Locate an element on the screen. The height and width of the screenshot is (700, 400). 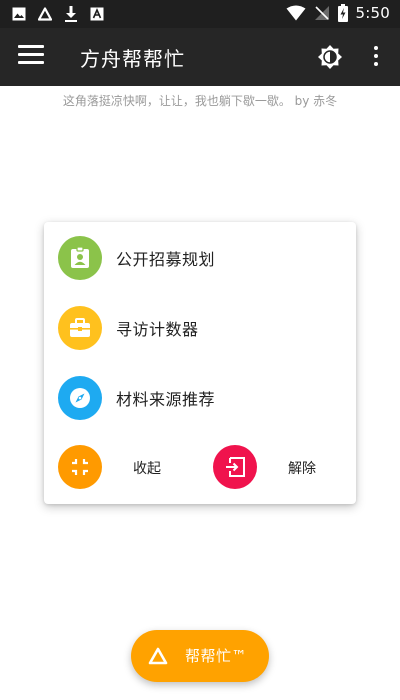
dismiss-button is located at coordinates (235, 467).